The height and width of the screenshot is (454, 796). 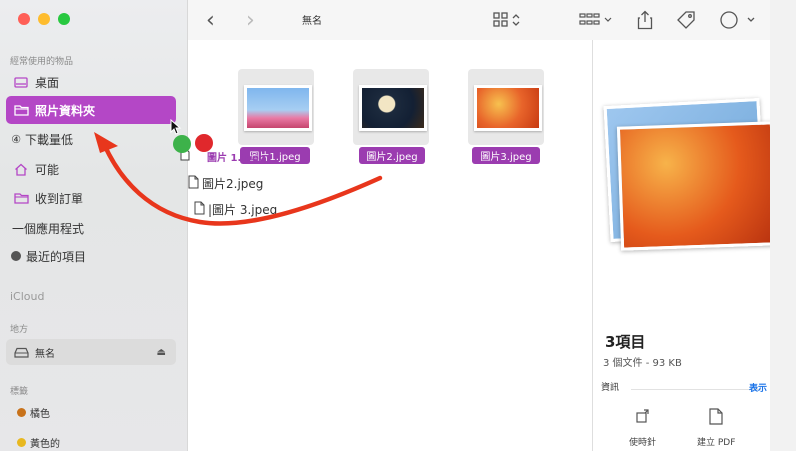 I want to click on preview-subtitle: 3 個文件 - 93 KB, so click(x=642, y=363).